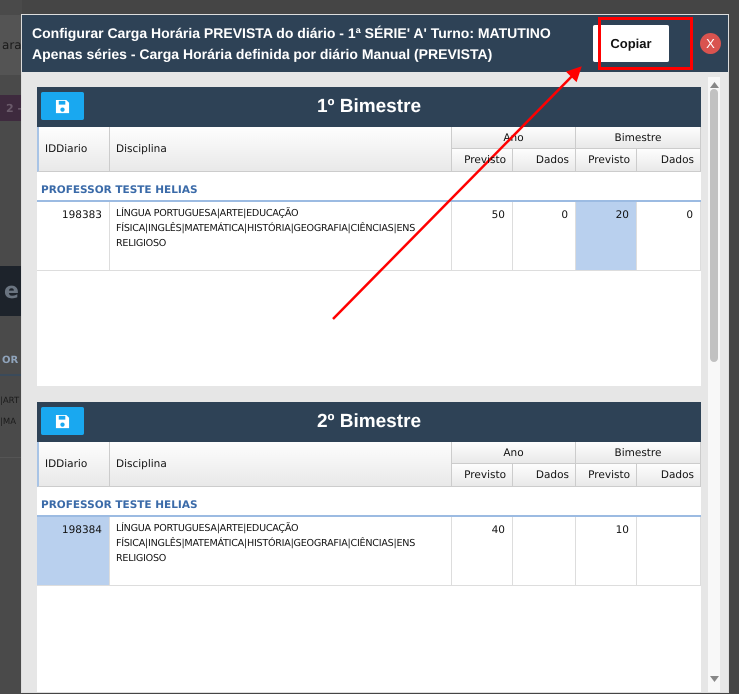 The height and width of the screenshot is (694, 739). I want to click on page-text: ara, so click(12, 45).